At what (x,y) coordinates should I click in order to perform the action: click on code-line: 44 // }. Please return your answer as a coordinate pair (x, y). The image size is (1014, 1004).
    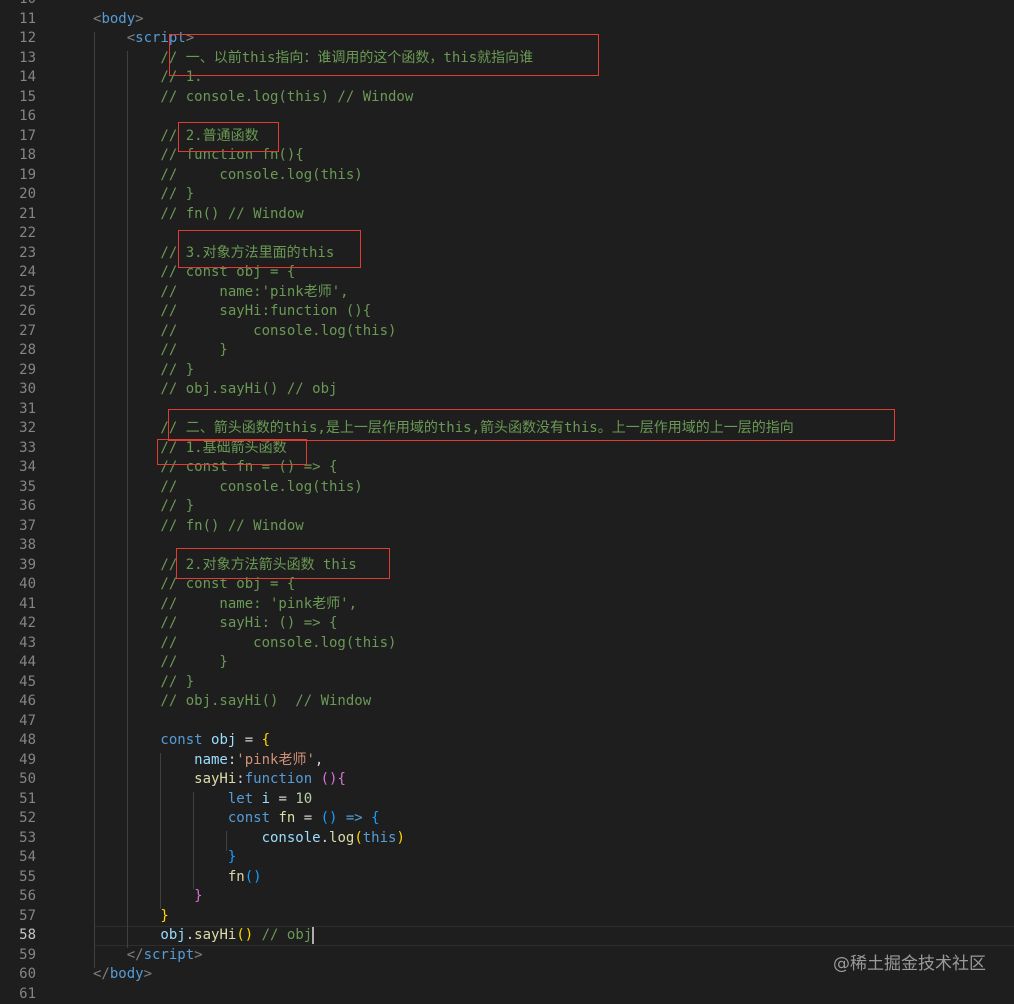
    Looking at the image, I should click on (507, 663).